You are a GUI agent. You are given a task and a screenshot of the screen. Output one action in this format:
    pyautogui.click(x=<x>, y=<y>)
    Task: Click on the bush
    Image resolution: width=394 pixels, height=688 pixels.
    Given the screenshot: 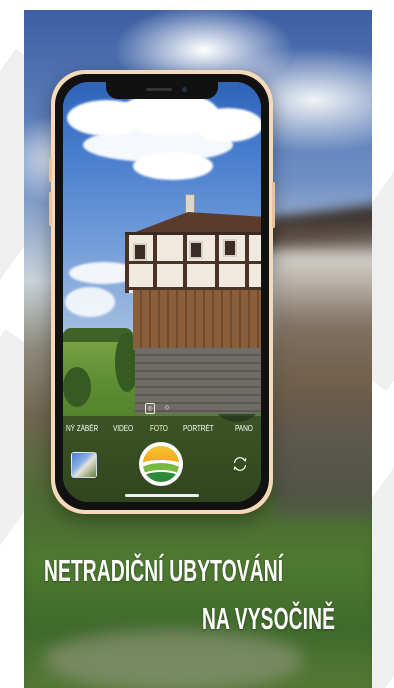 What is the action you would take?
    pyautogui.click(x=77, y=387)
    